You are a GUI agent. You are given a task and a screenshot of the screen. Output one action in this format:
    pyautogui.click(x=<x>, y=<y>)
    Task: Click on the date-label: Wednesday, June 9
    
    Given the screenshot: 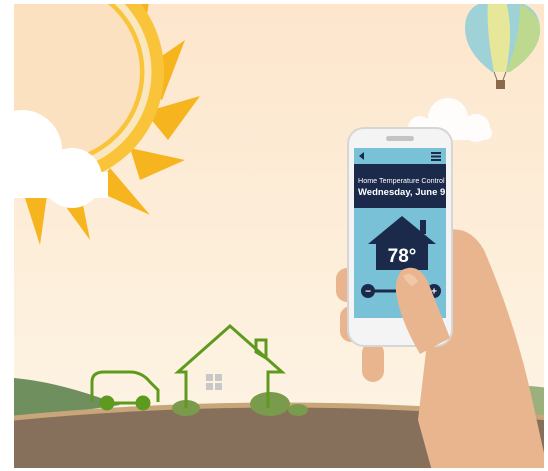 What is the action you would take?
    pyautogui.click(x=401, y=192)
    